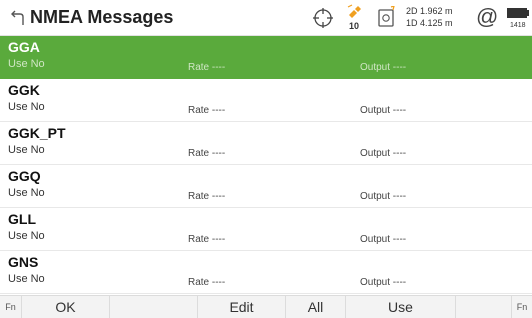 This screenshot has width=532, height=318. I want to click on list-item: GGK_PT Use No Rate ---- Output ----, so click(266, 143).